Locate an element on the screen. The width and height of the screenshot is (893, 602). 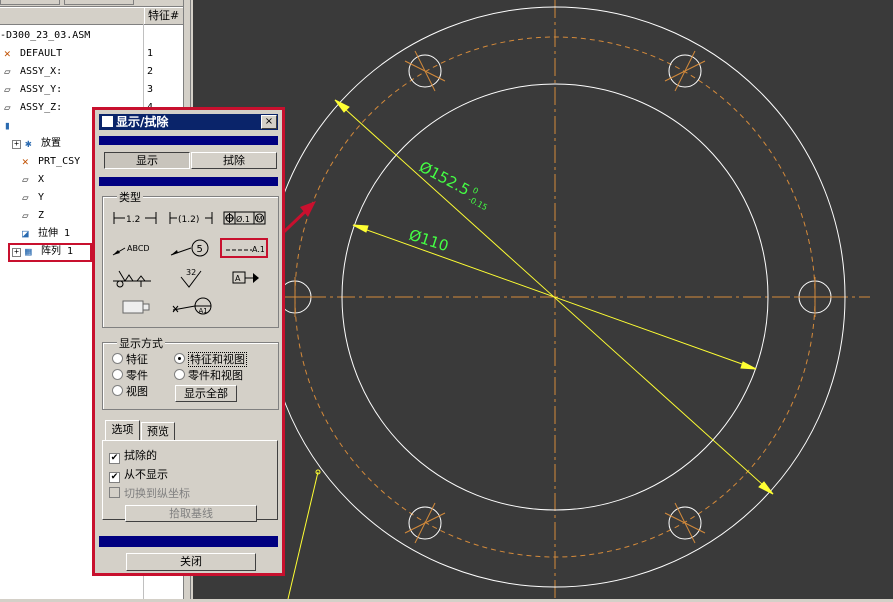
feature-number: 1 is located at coordinates (150, 53).